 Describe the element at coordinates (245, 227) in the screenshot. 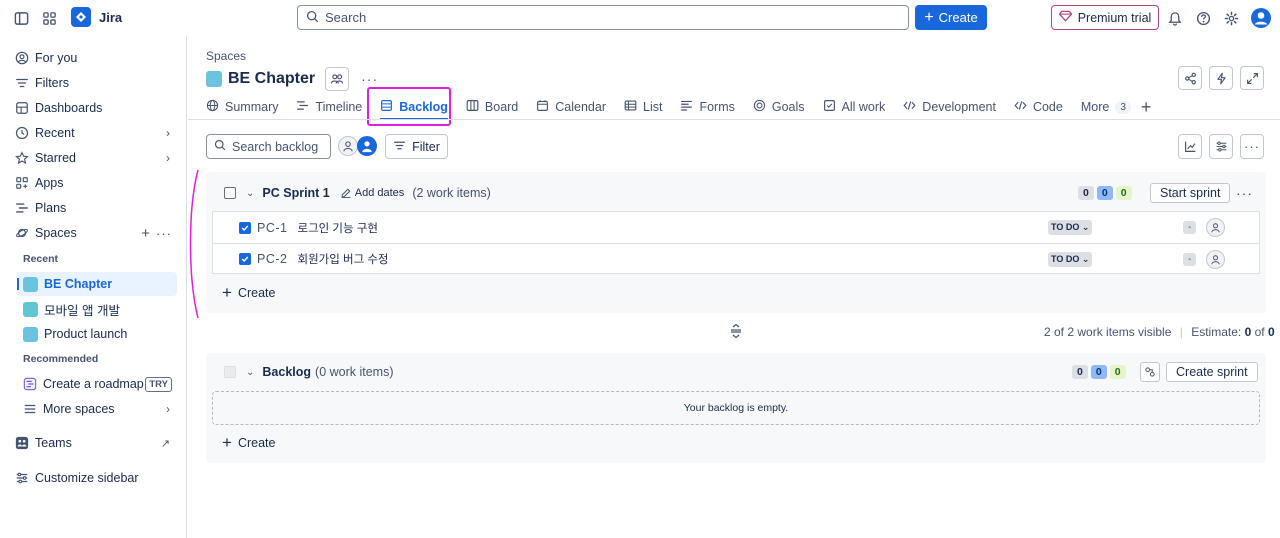

I see `issue-type-task-icon` at that location.